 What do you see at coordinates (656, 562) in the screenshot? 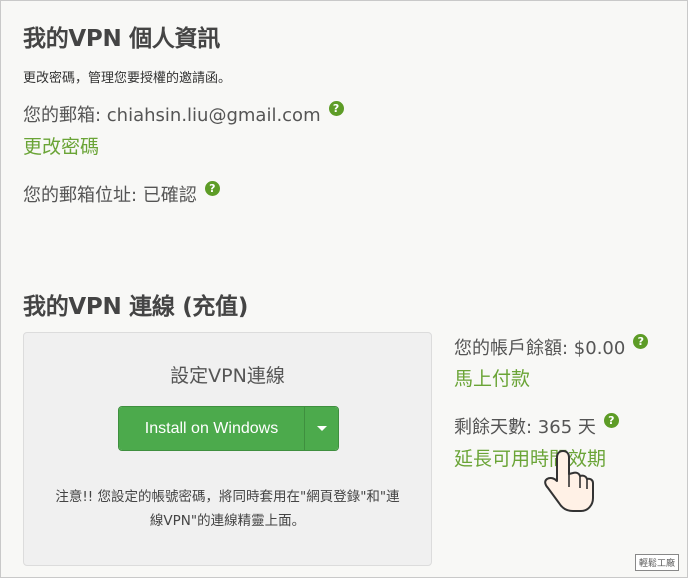
I see `watermark-logo: 輕鬆工廠` at bounding box center [656, 562].